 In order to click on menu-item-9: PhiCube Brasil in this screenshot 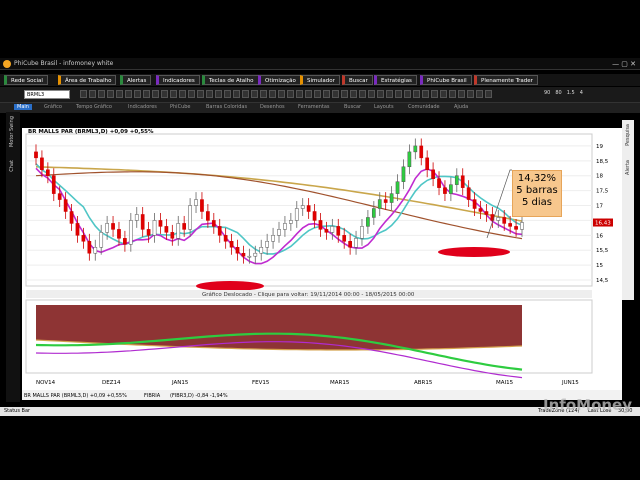, I will do `click(446, 80)`.